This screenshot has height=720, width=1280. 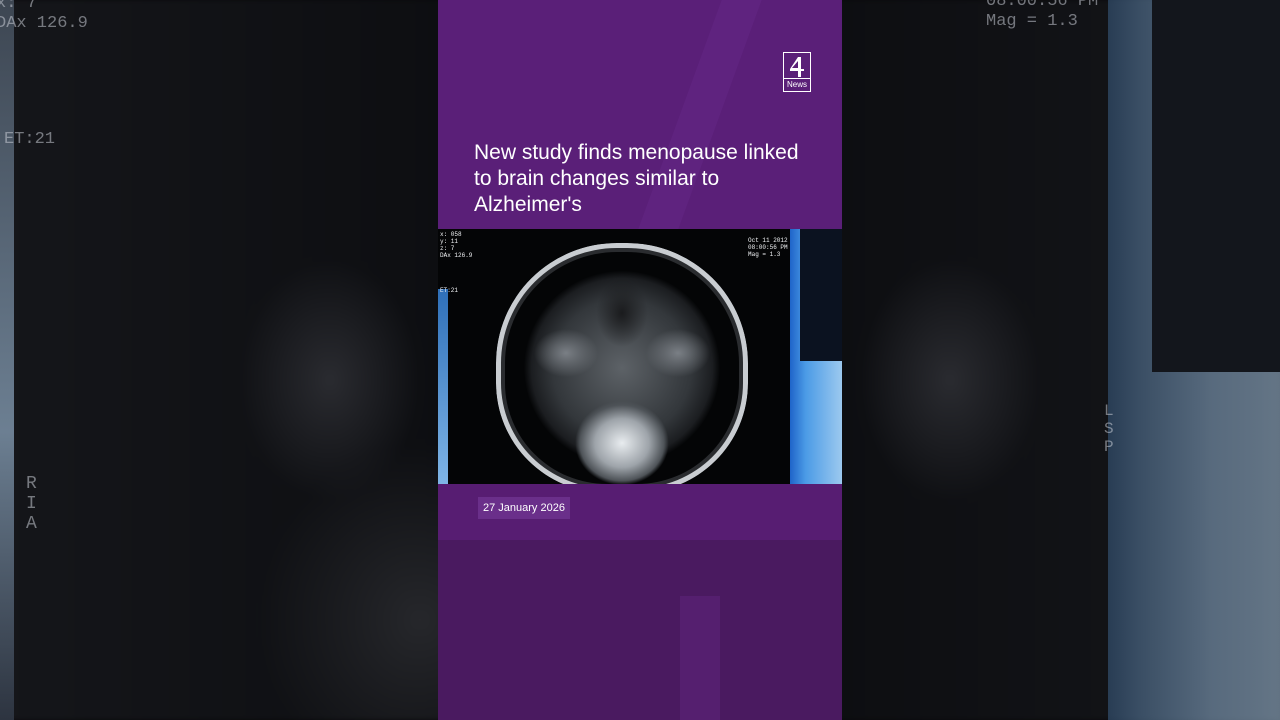 What do you see at coordinates (768, 247) in the screenshot?
I see `mri-overlay-text-top-right: Oct 11 2012 08:00:56 PM Mag = 1.3` at bounding box center [768, 247].